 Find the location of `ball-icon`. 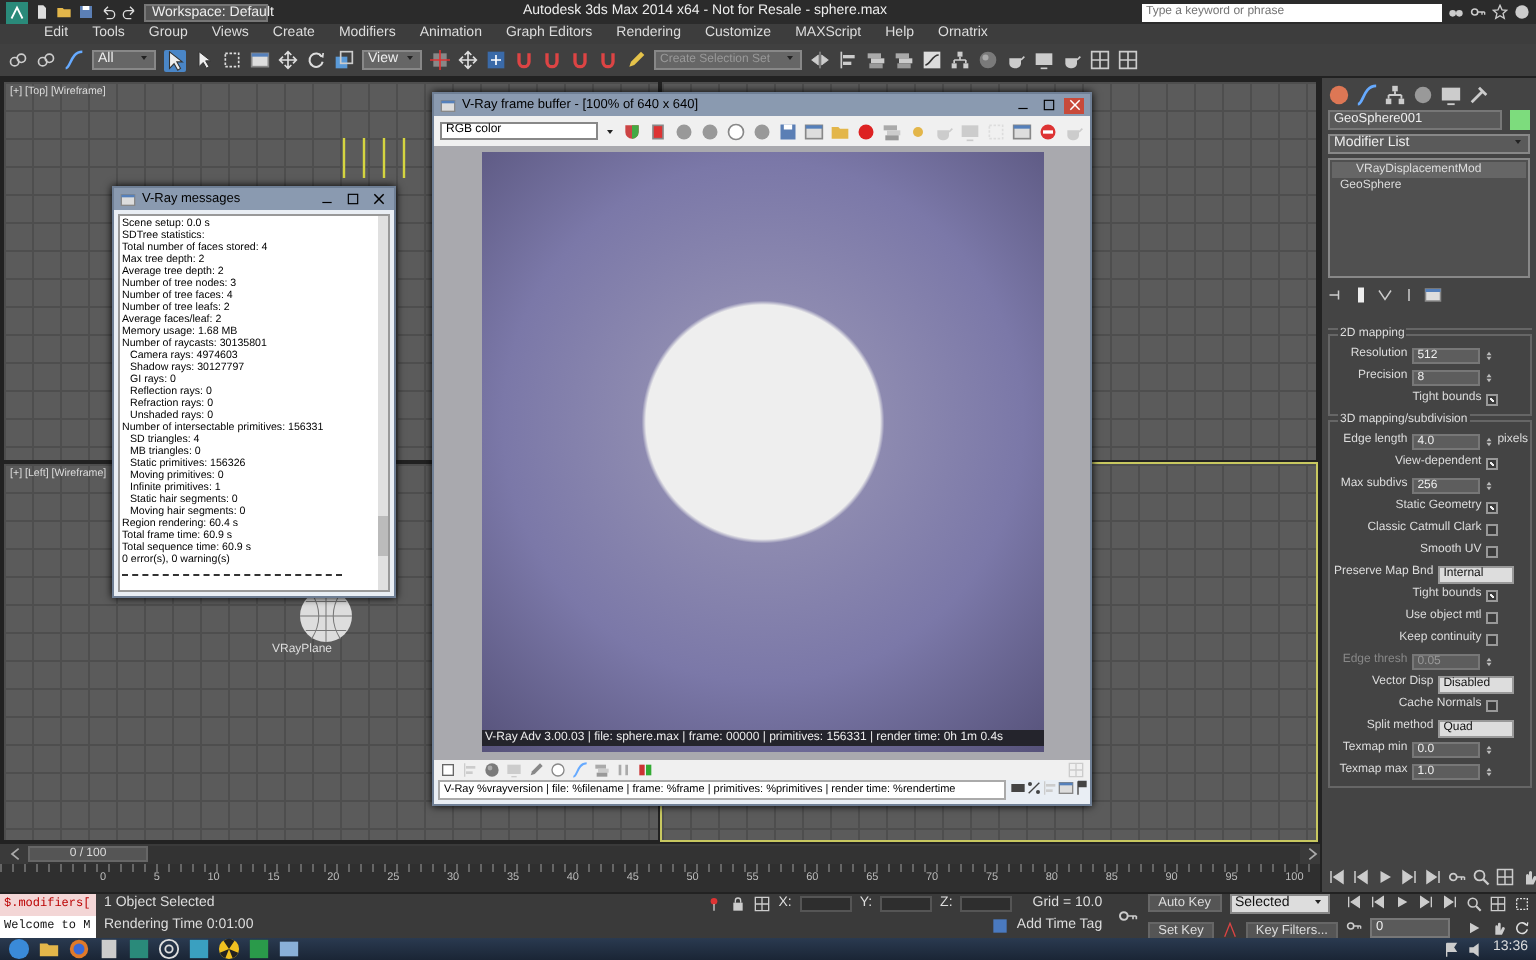

ball-icon is located at coordinates (866, 131).